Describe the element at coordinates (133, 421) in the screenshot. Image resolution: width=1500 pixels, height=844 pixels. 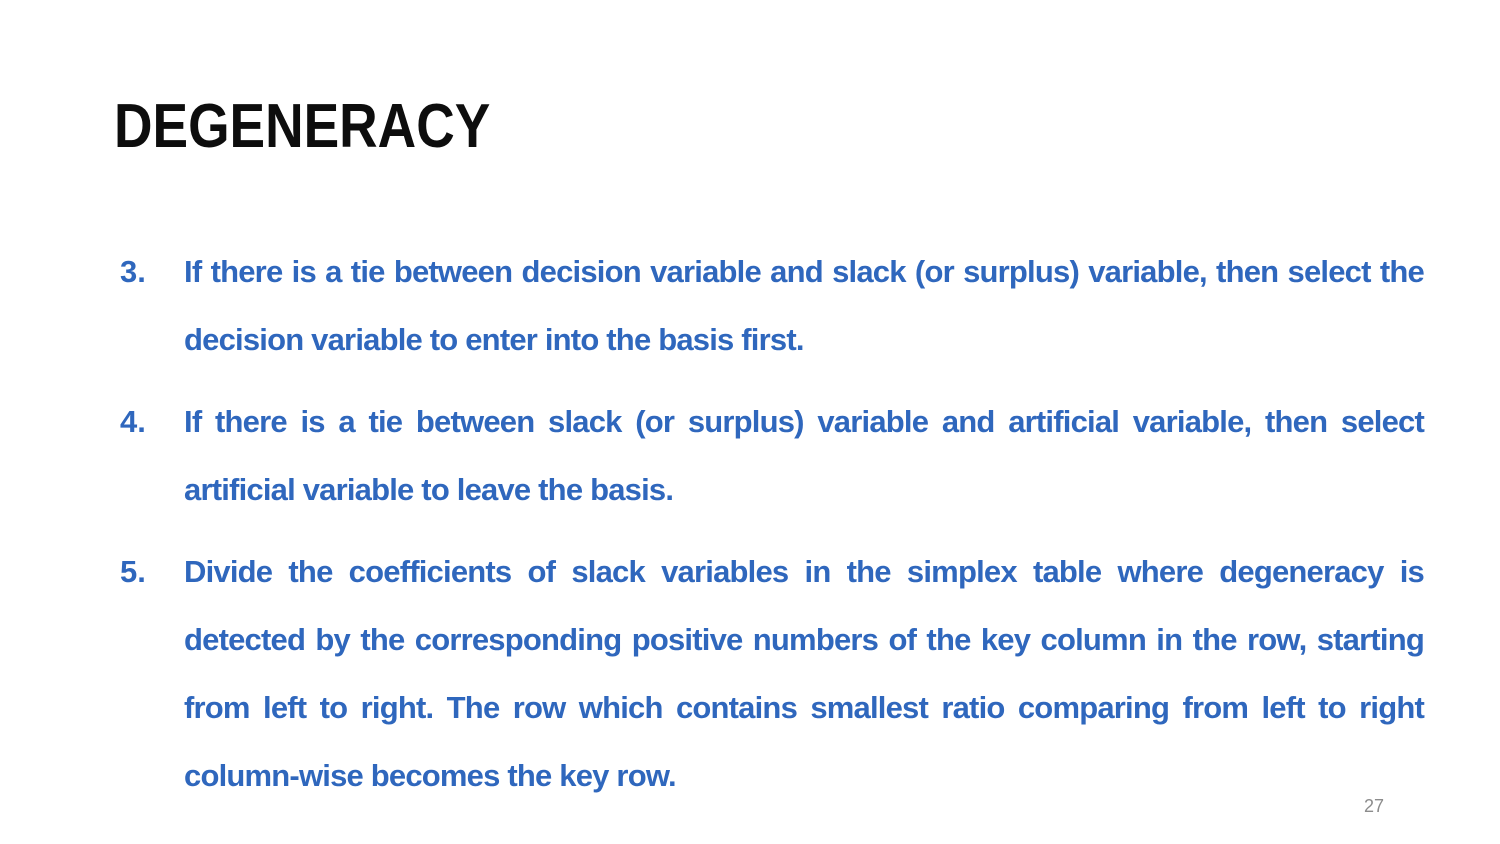
I see `list-item-number: 4.` at that location.